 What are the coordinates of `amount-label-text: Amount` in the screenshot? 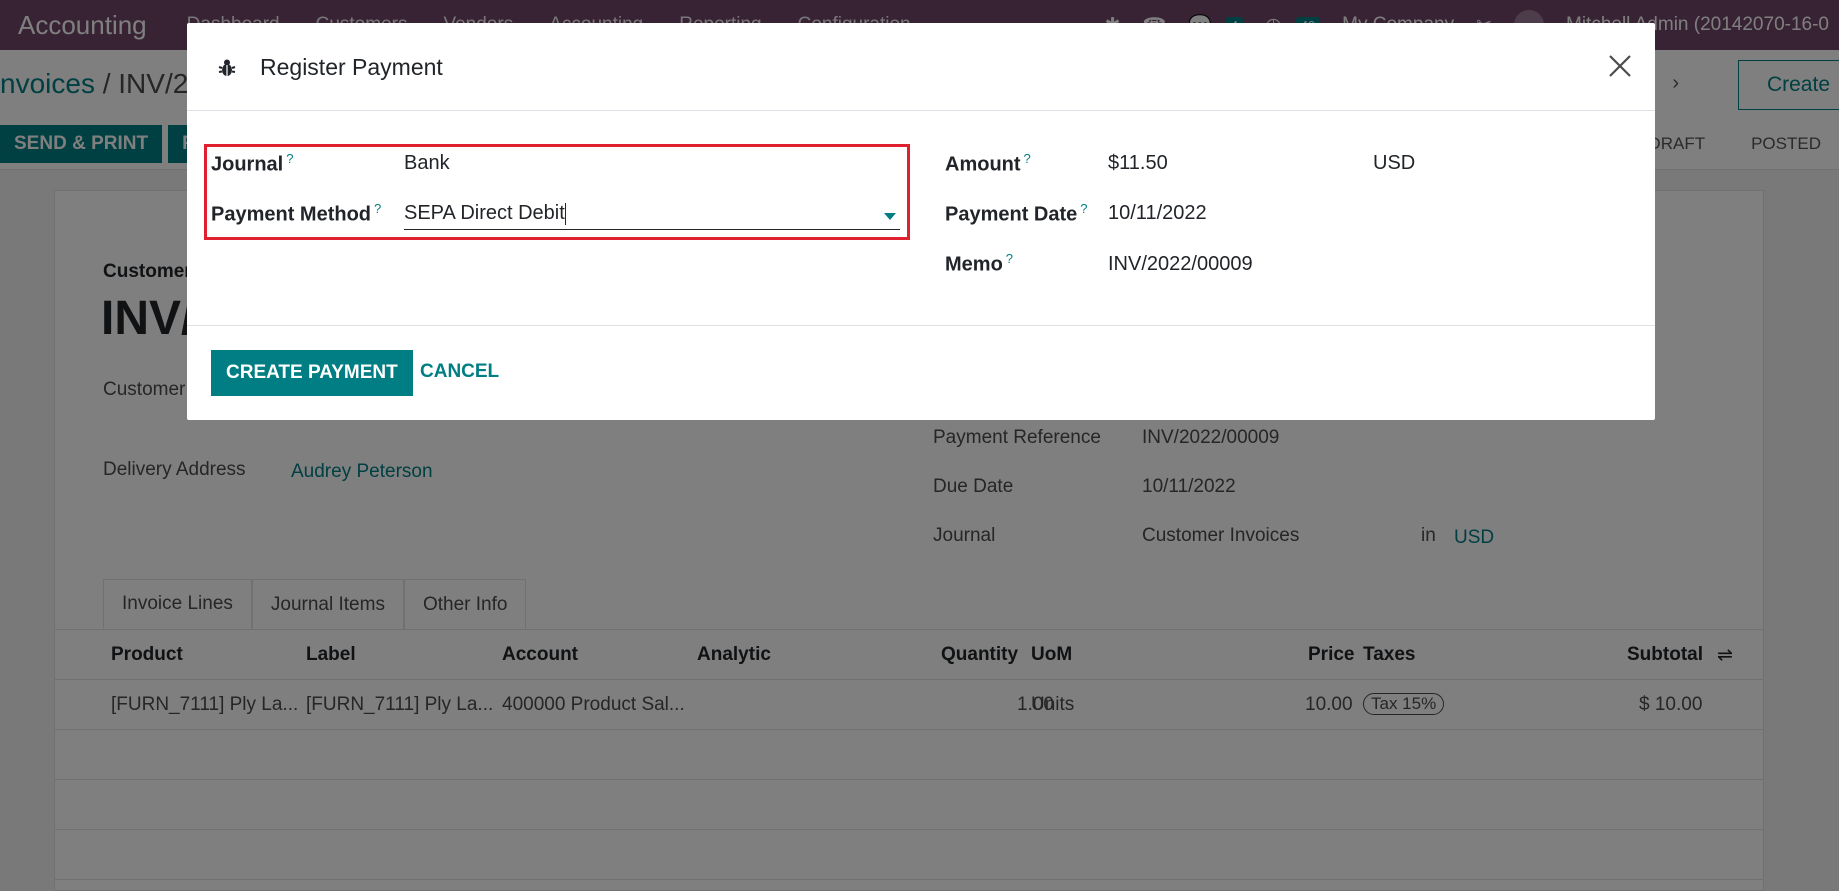 It's located at (983, 164).